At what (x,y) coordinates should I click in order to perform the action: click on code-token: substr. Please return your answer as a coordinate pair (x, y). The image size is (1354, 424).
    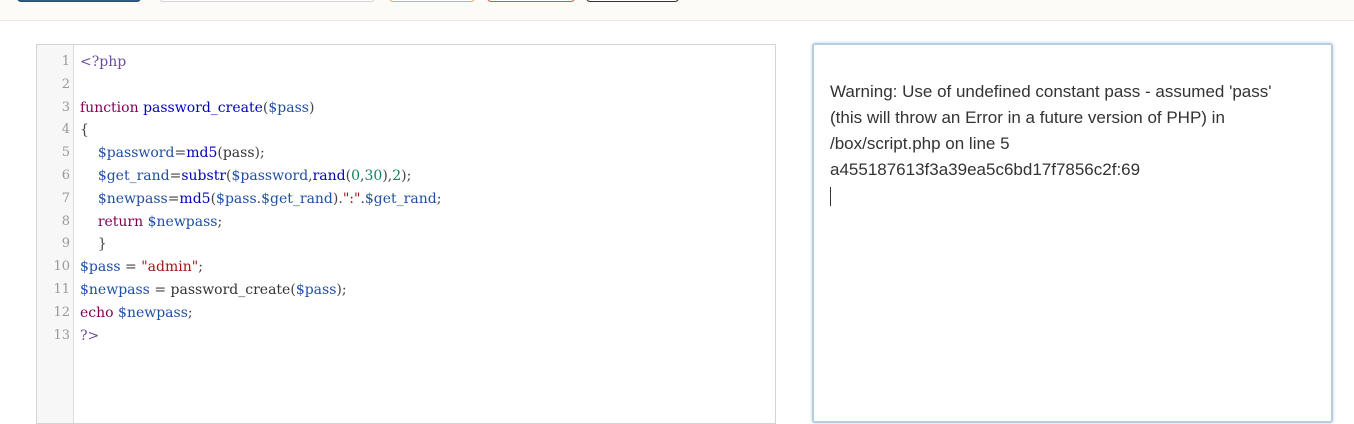
    Looking at the image, I should click on (204, 175).